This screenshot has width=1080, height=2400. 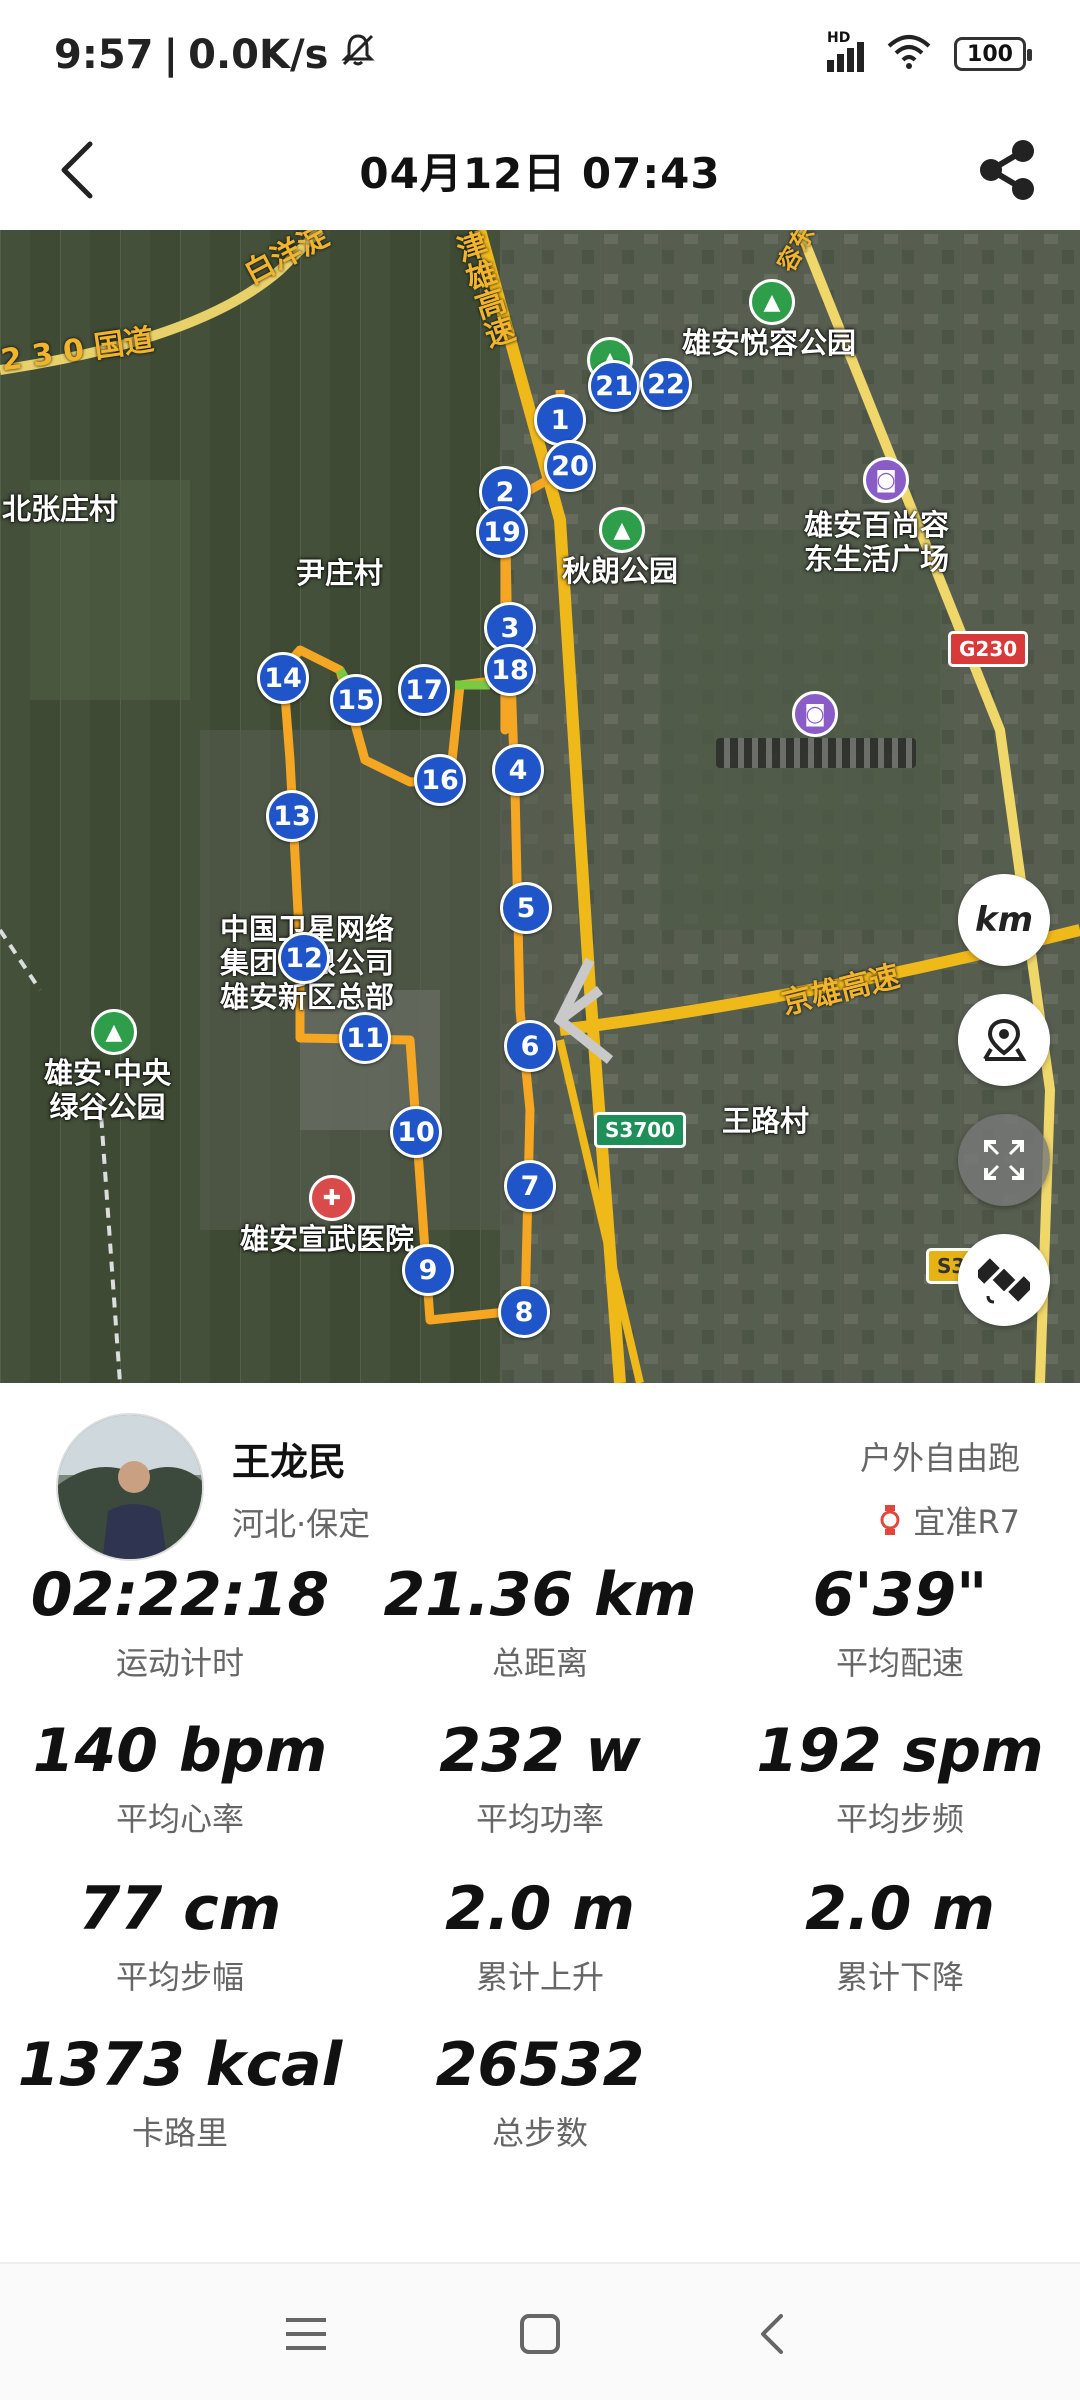 I want to click on km-marker: 15, so click(x=356, y=700).